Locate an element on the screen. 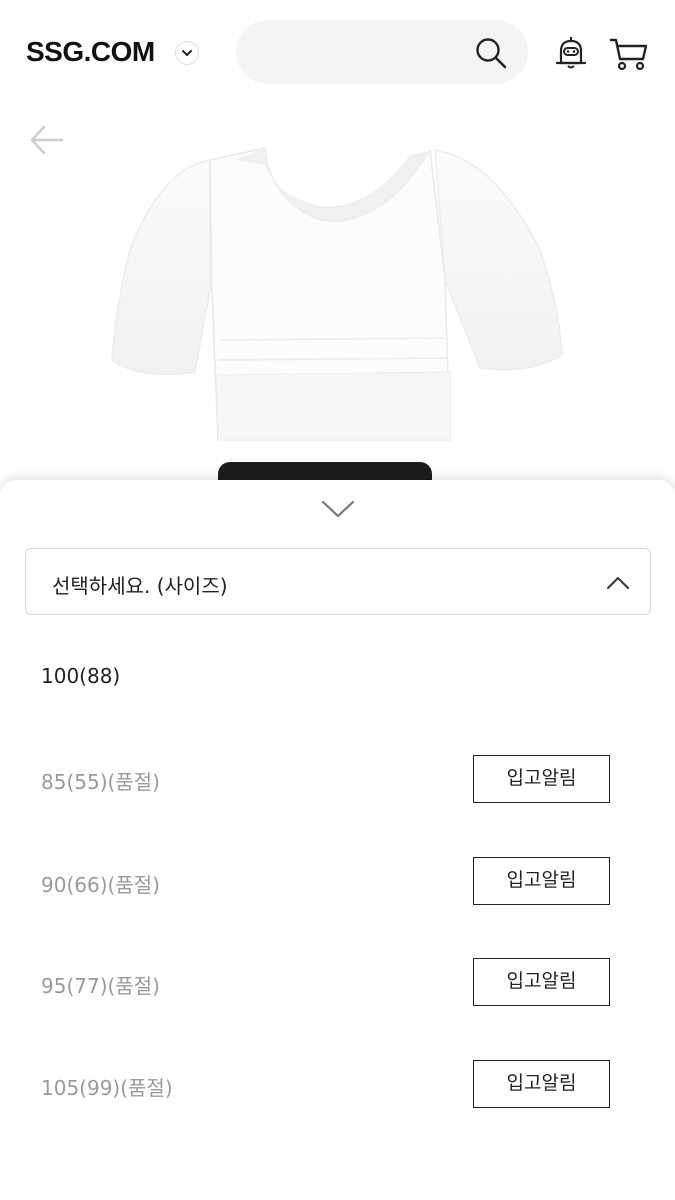  size-option-100: 100(88) is located at coordinates (80, 676).